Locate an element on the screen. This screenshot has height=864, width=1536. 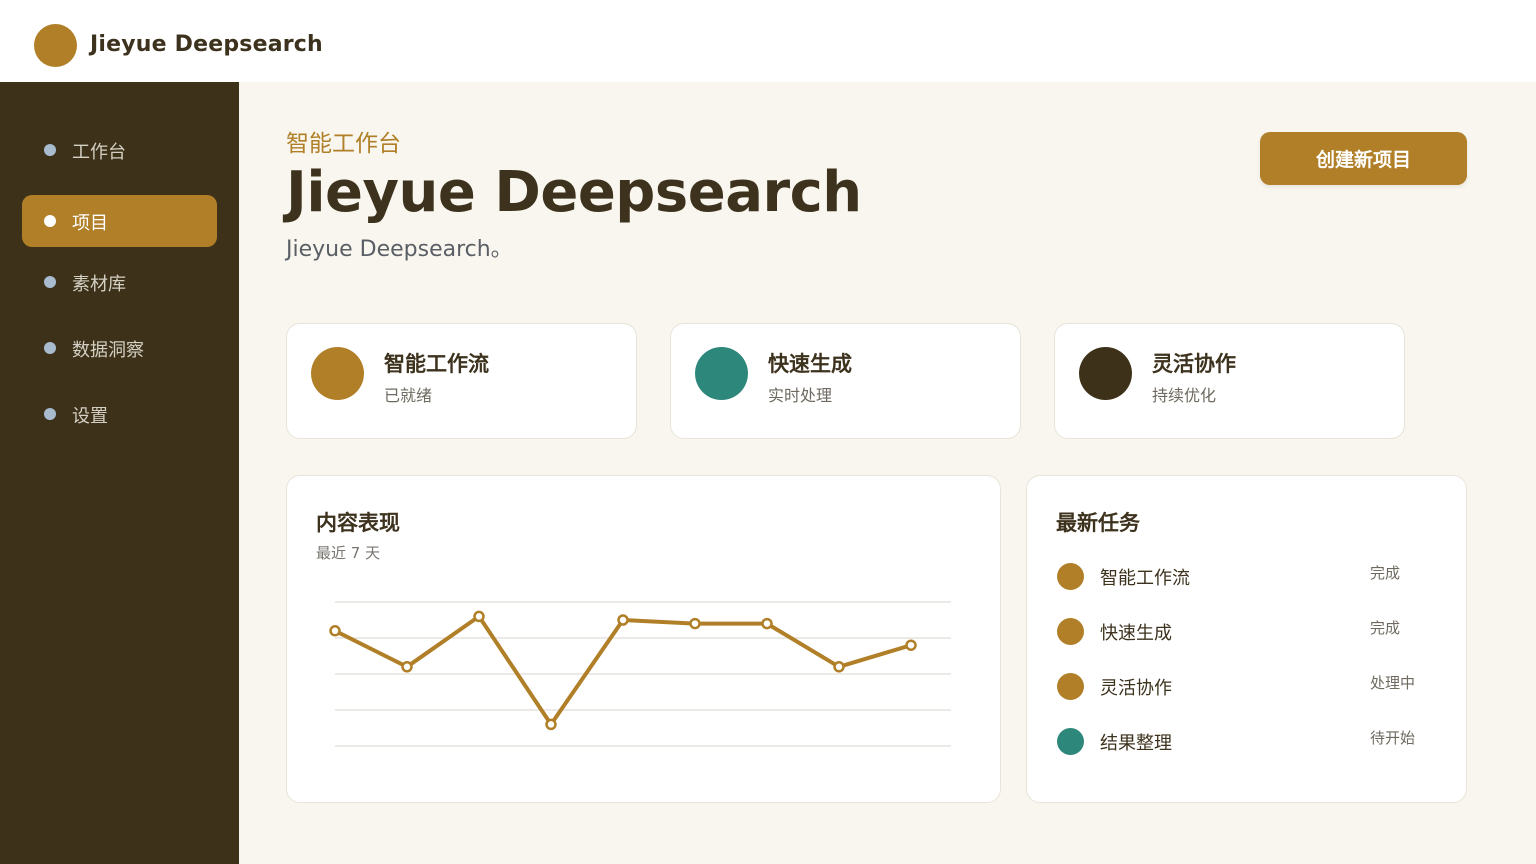
chart-series-line is located at coordinates (623, 670).